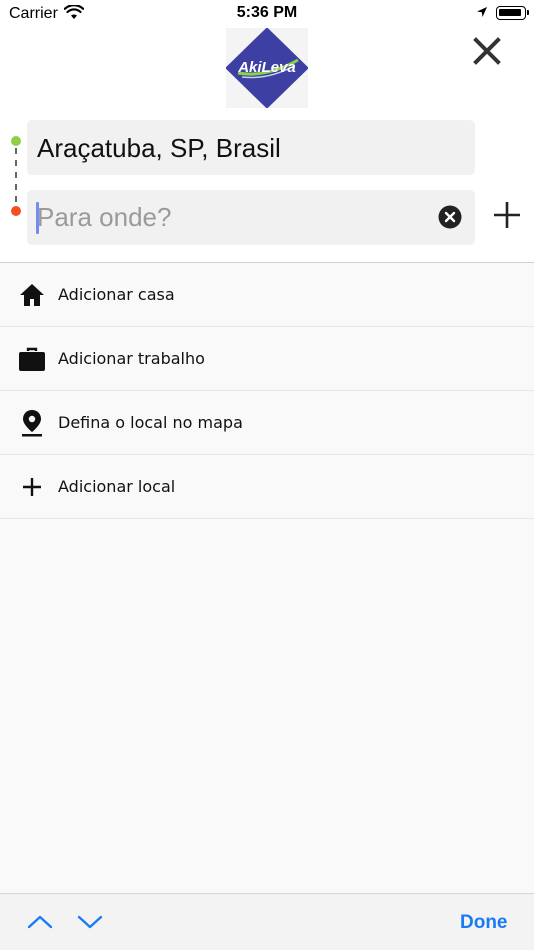 The width and height of the screenshot is (534, 950). What do you see at coordinates (116, 294) in the screenshot?
I see `list-item-label: Adicionar casa` at bounding box center [116, 294].